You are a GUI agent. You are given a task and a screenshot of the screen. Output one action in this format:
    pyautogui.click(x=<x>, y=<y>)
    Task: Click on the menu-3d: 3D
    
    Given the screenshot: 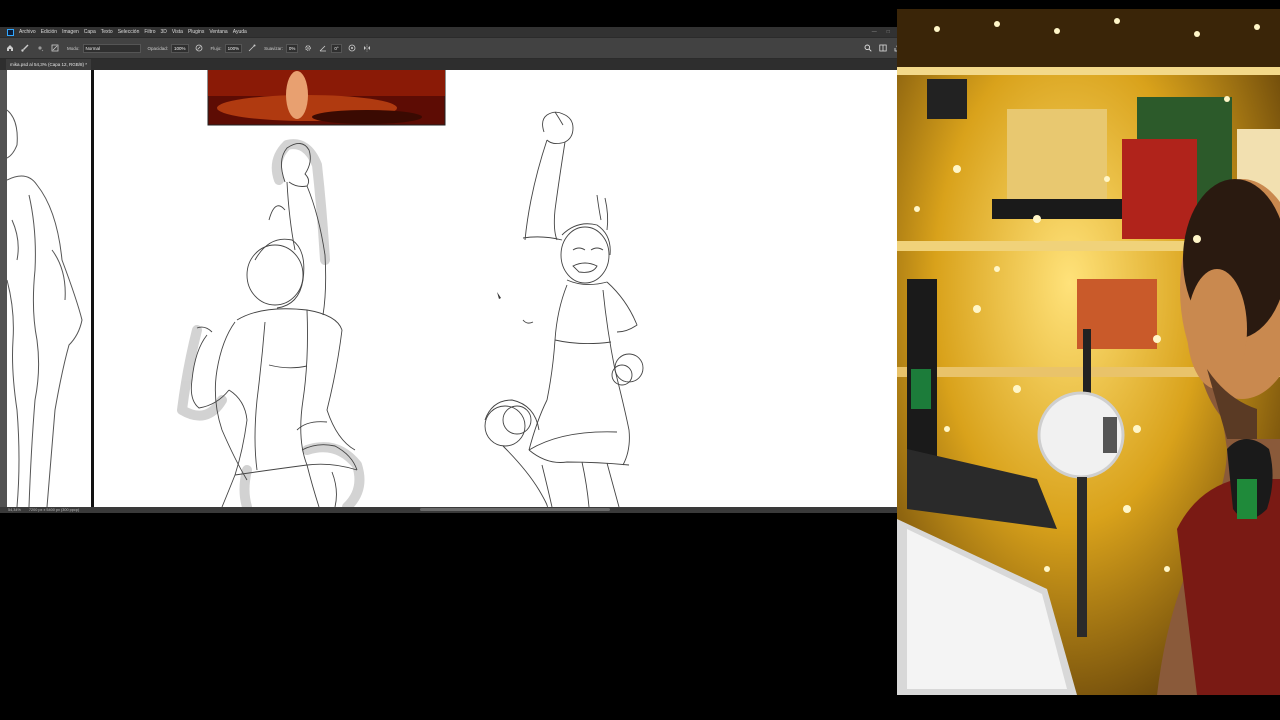 What is the action you would take?
    pyautogui.click(x=164, y=32)
    